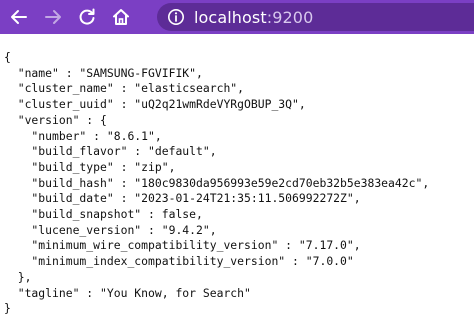  I want to click on json-line: }, so click(7, 308).